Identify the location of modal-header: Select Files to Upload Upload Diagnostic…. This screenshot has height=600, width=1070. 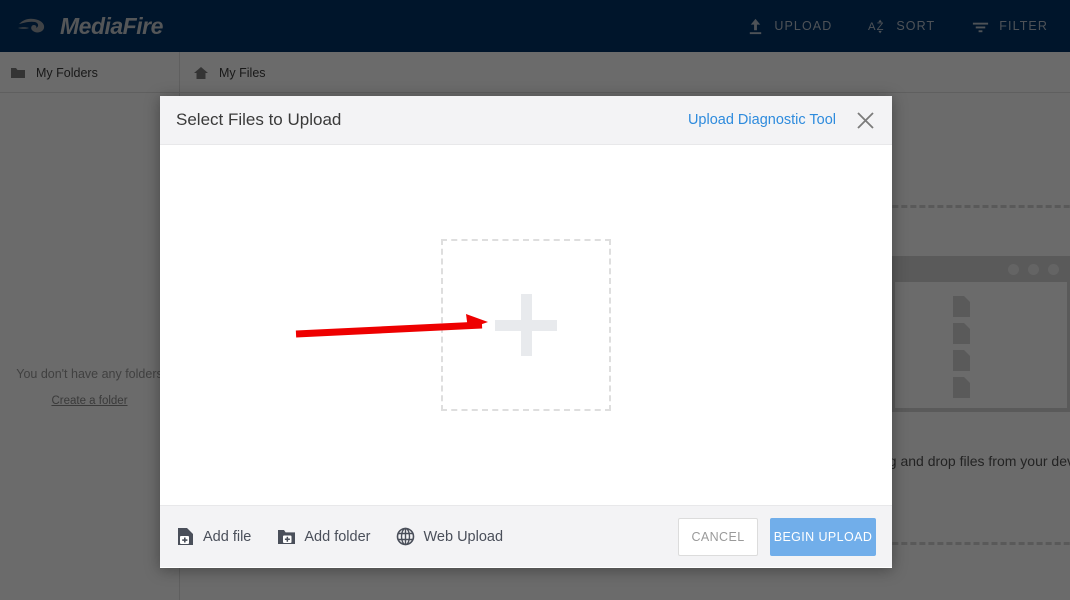
(526, 120).